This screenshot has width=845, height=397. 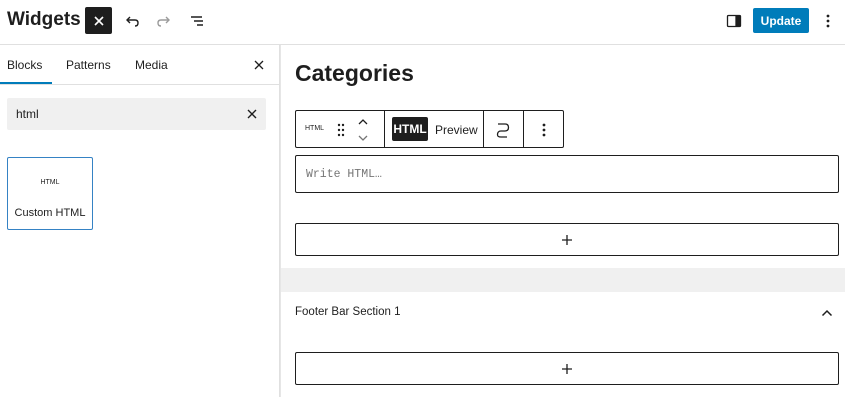 What do you see at coordinates (151, 65) in the screenshot?
I see `tab-media: Media` at bounding box center [151, 65].